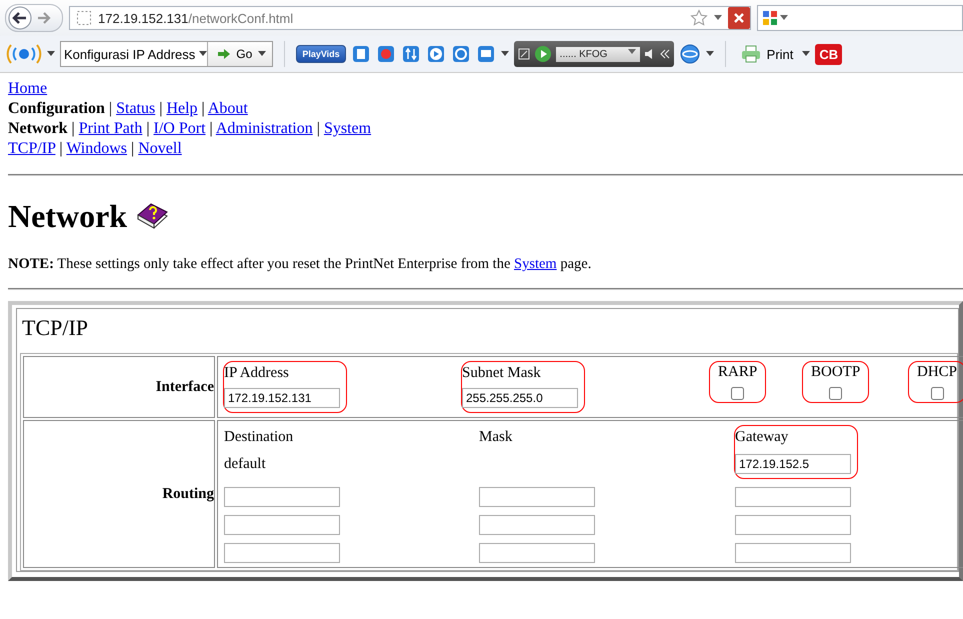  Describe the element at coordinates (937, 372) in the screenshot. I see `field-label: DHCP` at that location.